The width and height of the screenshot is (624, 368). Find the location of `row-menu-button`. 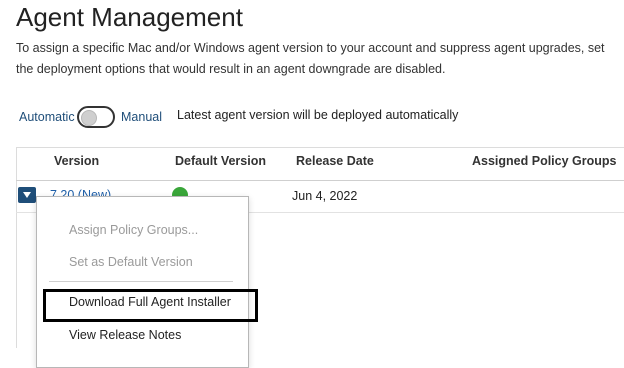

row-menu-button is located at coordinates (27, 195).